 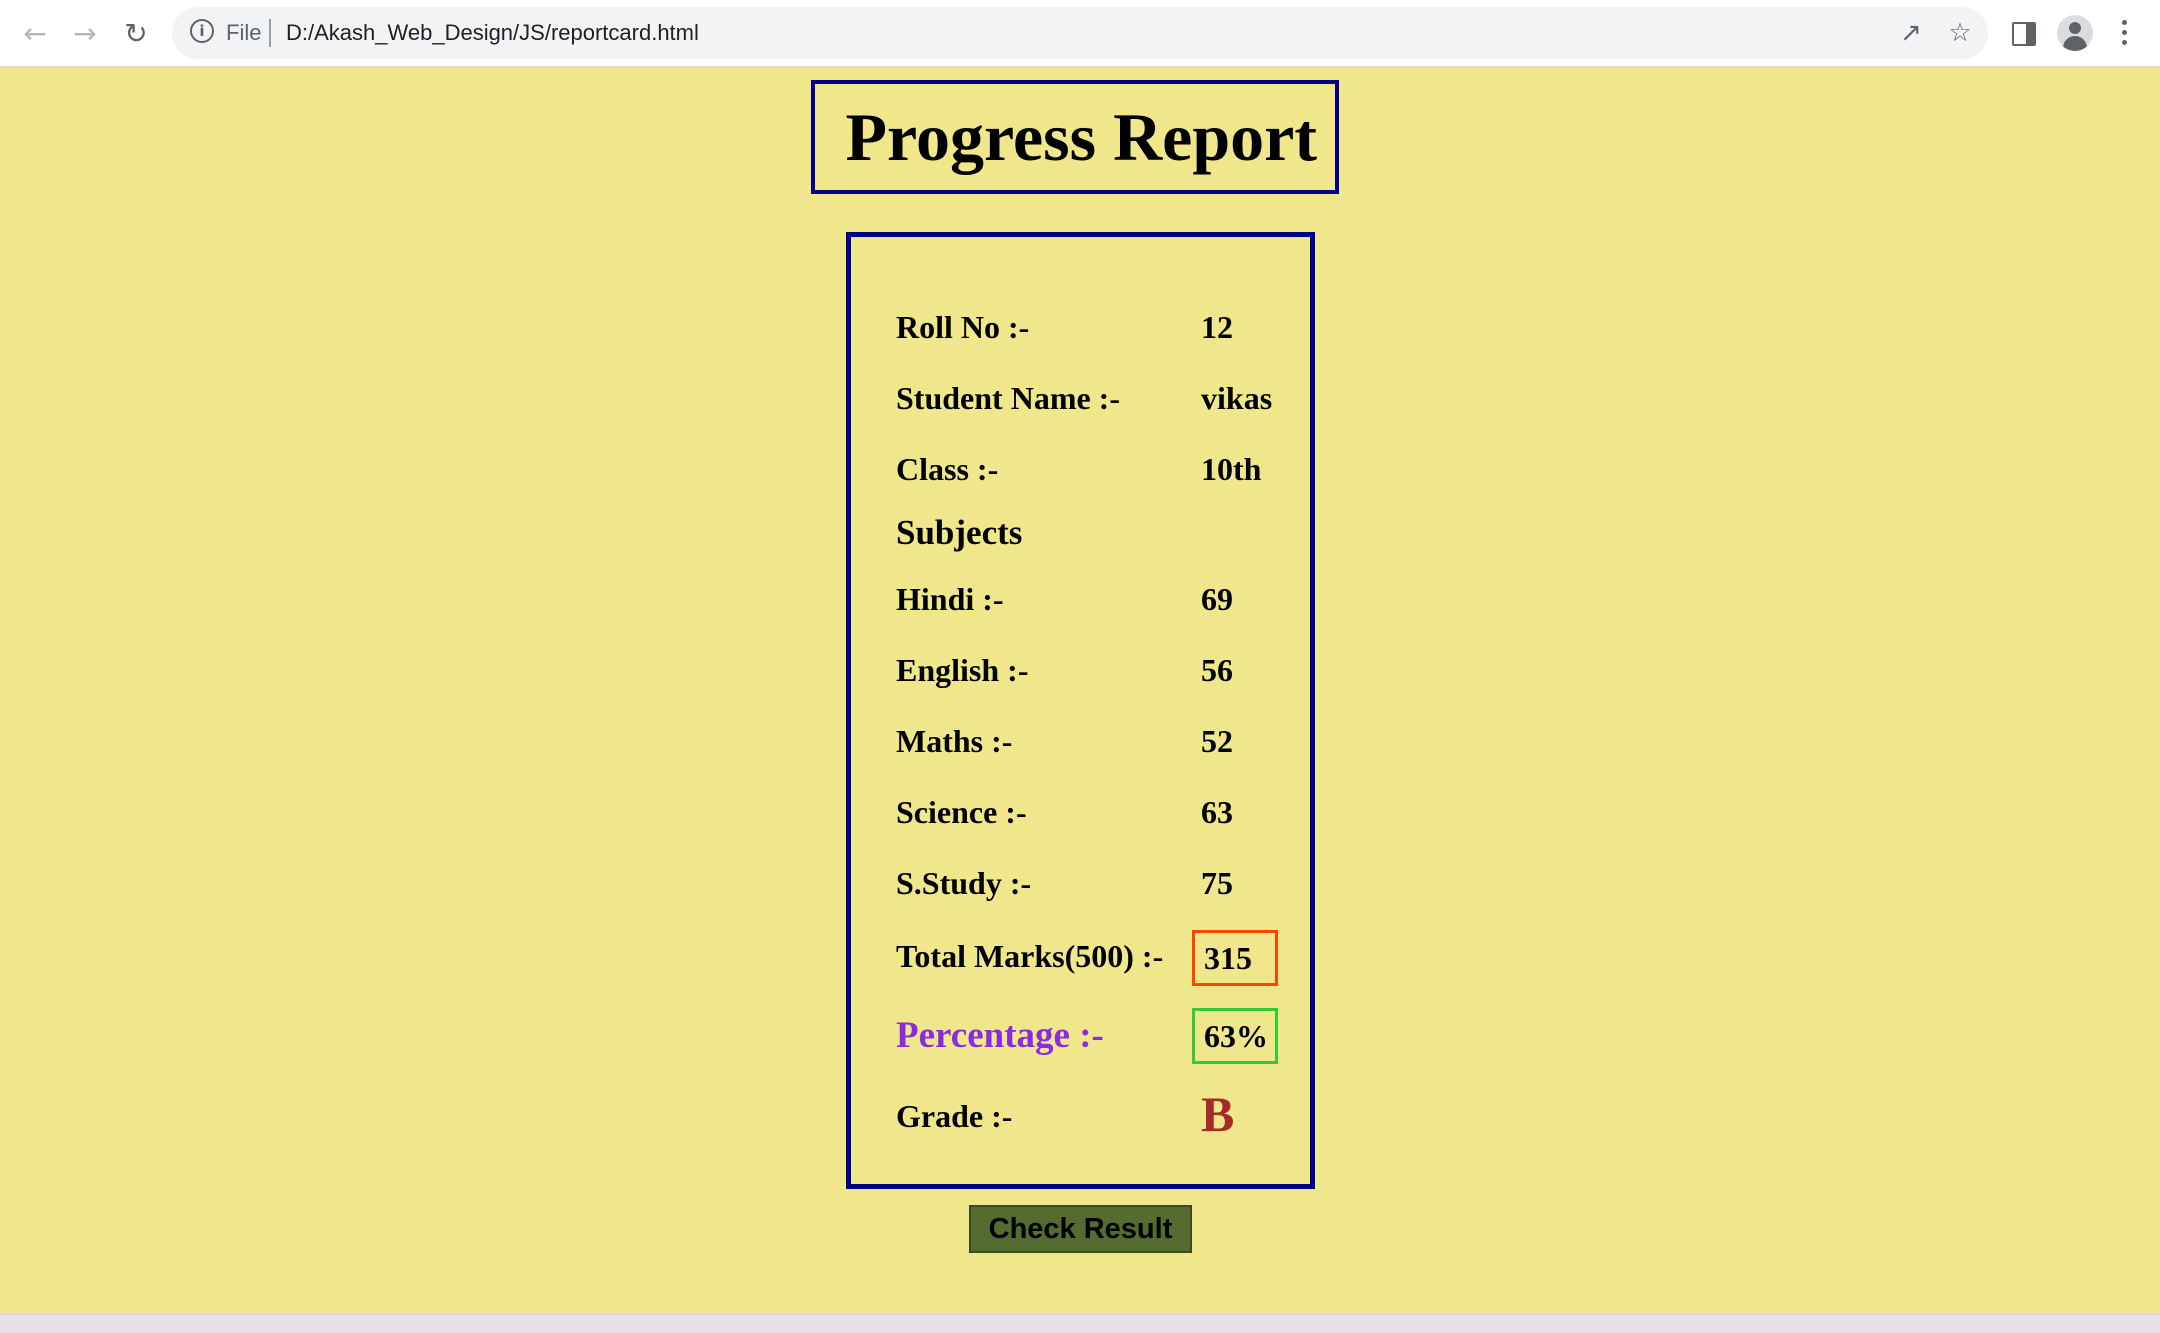 What do you see at coordinates (947, 469) in the screenshot?
I see `class-label: Class :-` at bounding box center [947, 469].